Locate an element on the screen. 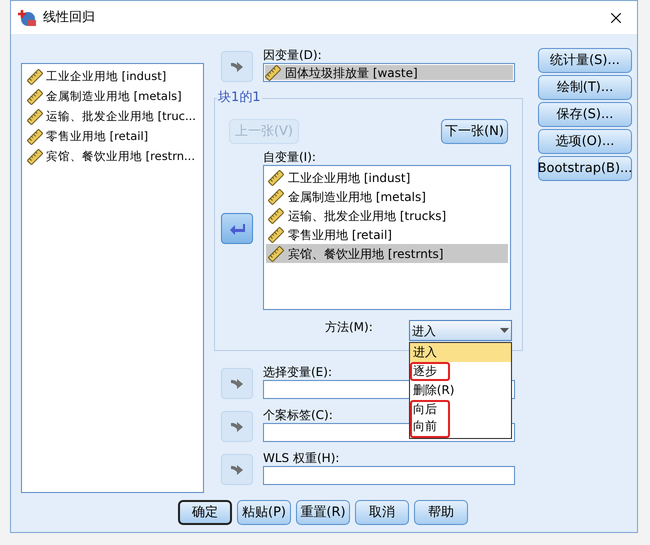 Image resolution: width=650 pixels, height=545 pixels. variable-item: 宾馆、餐饮业用地 [restrnts] is located at coordinates (387, 253).